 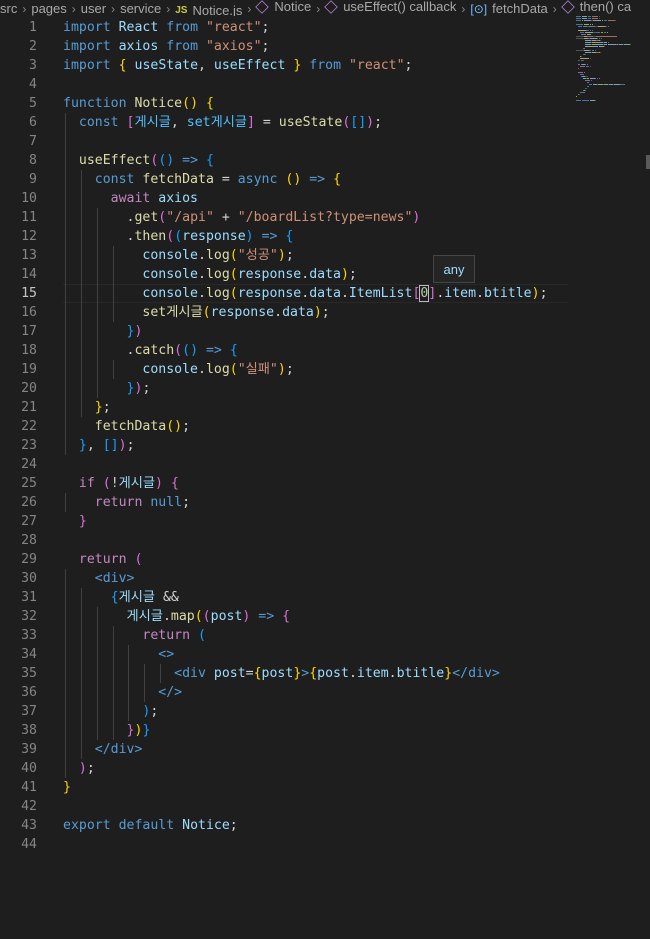 I want to click on line-number: 32, so click(x=29, y=616).